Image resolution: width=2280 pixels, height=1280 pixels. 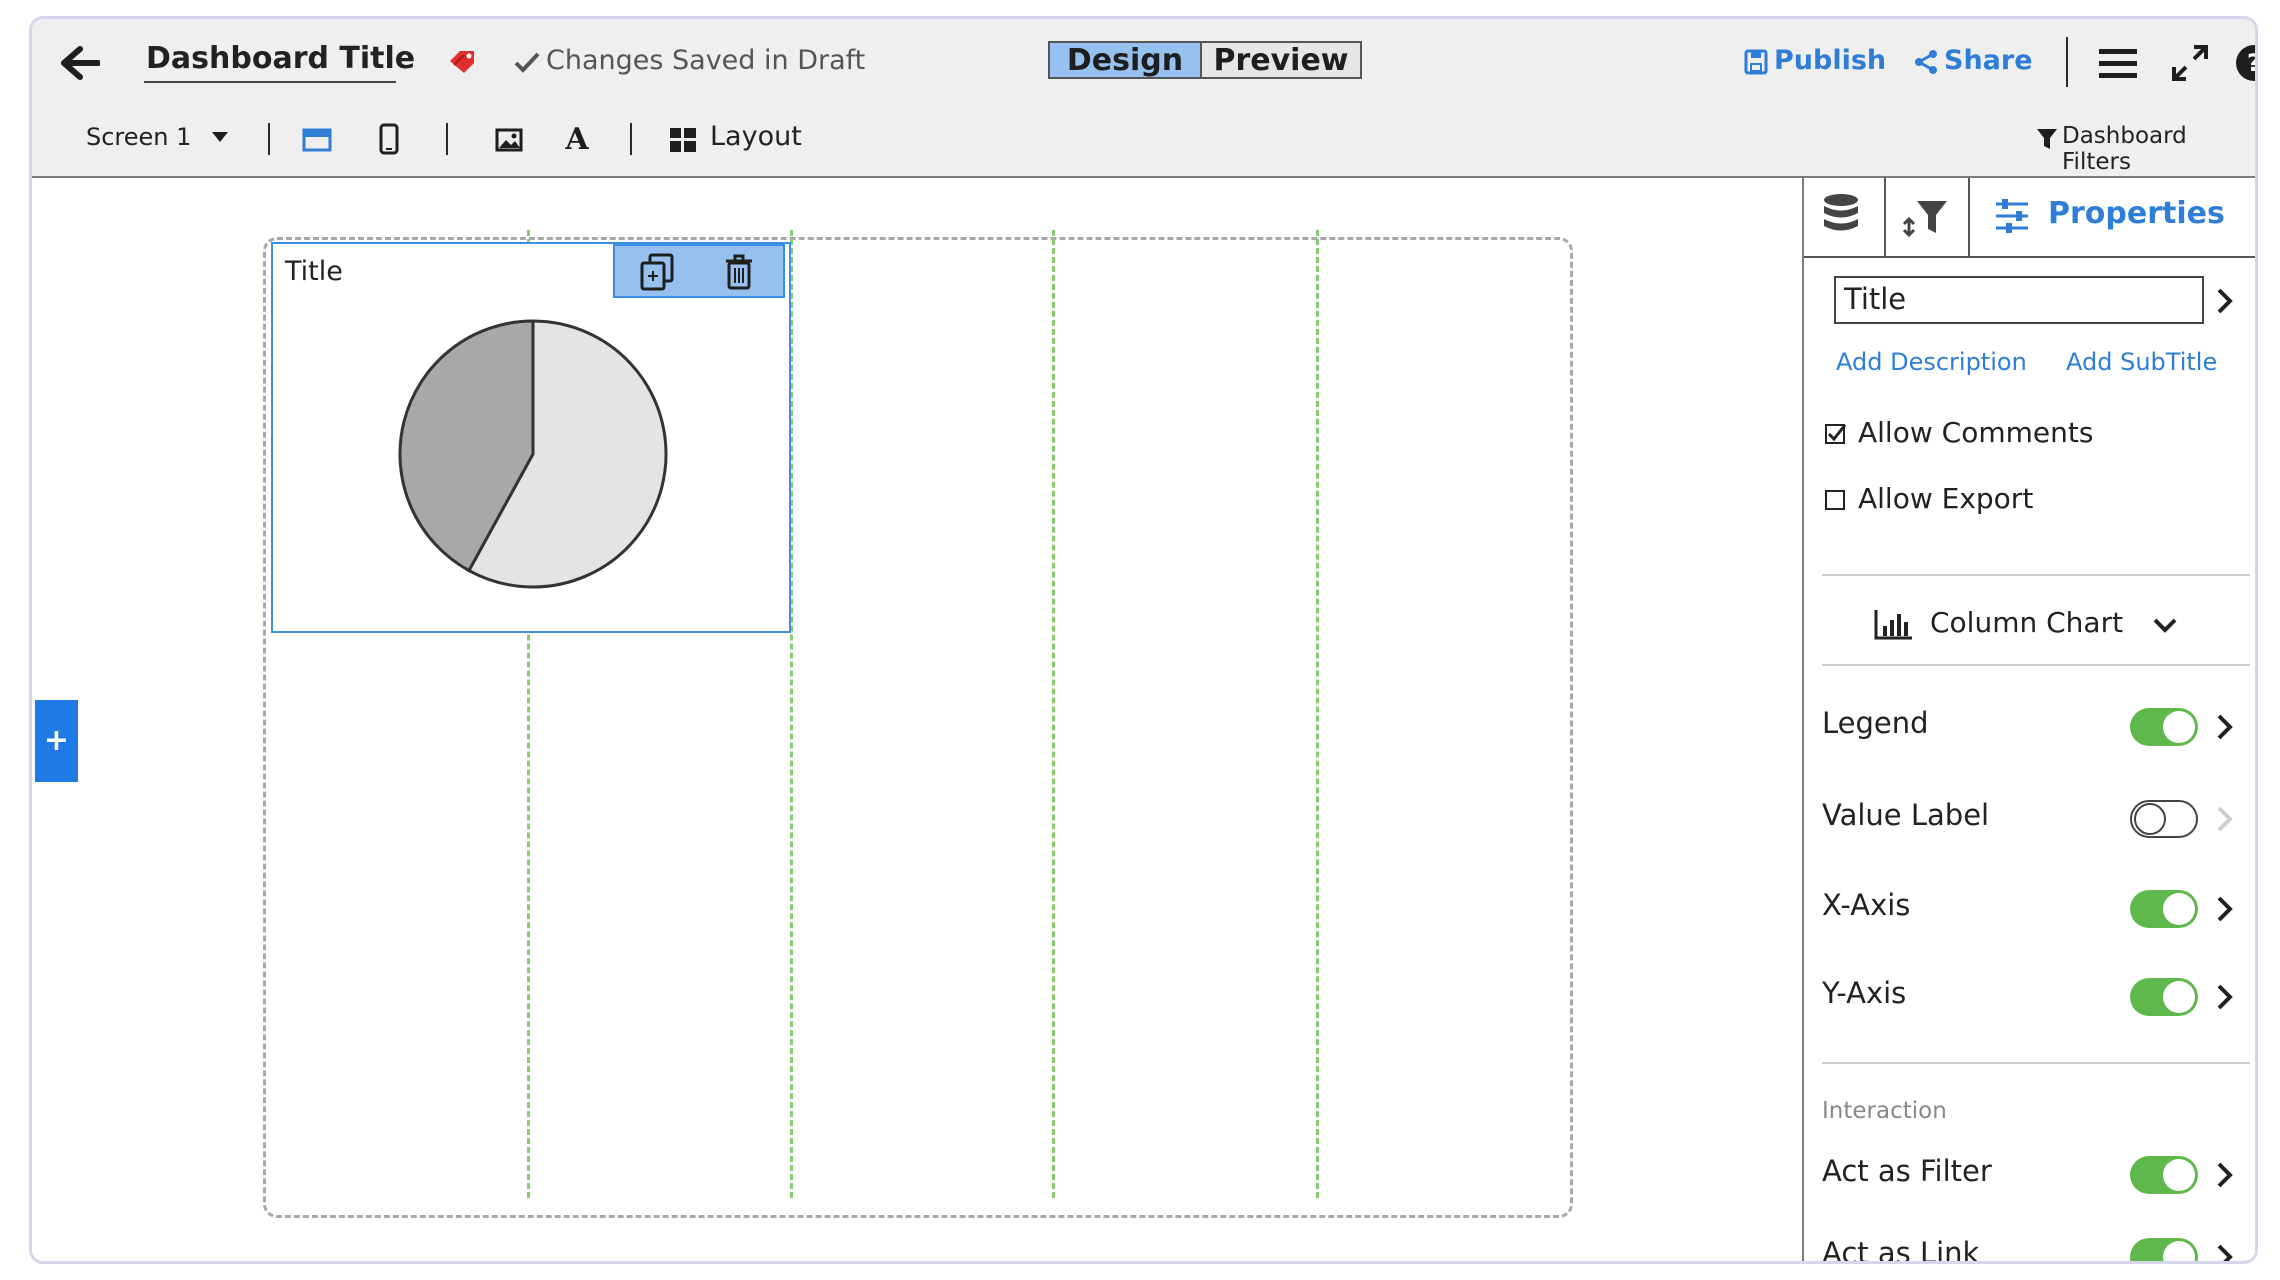 What do you see at coordinates (2158, 149) in the screenshot?
I see `dashboard-filters-button: Dashboard Filters` at bounding box center [2158, 149].